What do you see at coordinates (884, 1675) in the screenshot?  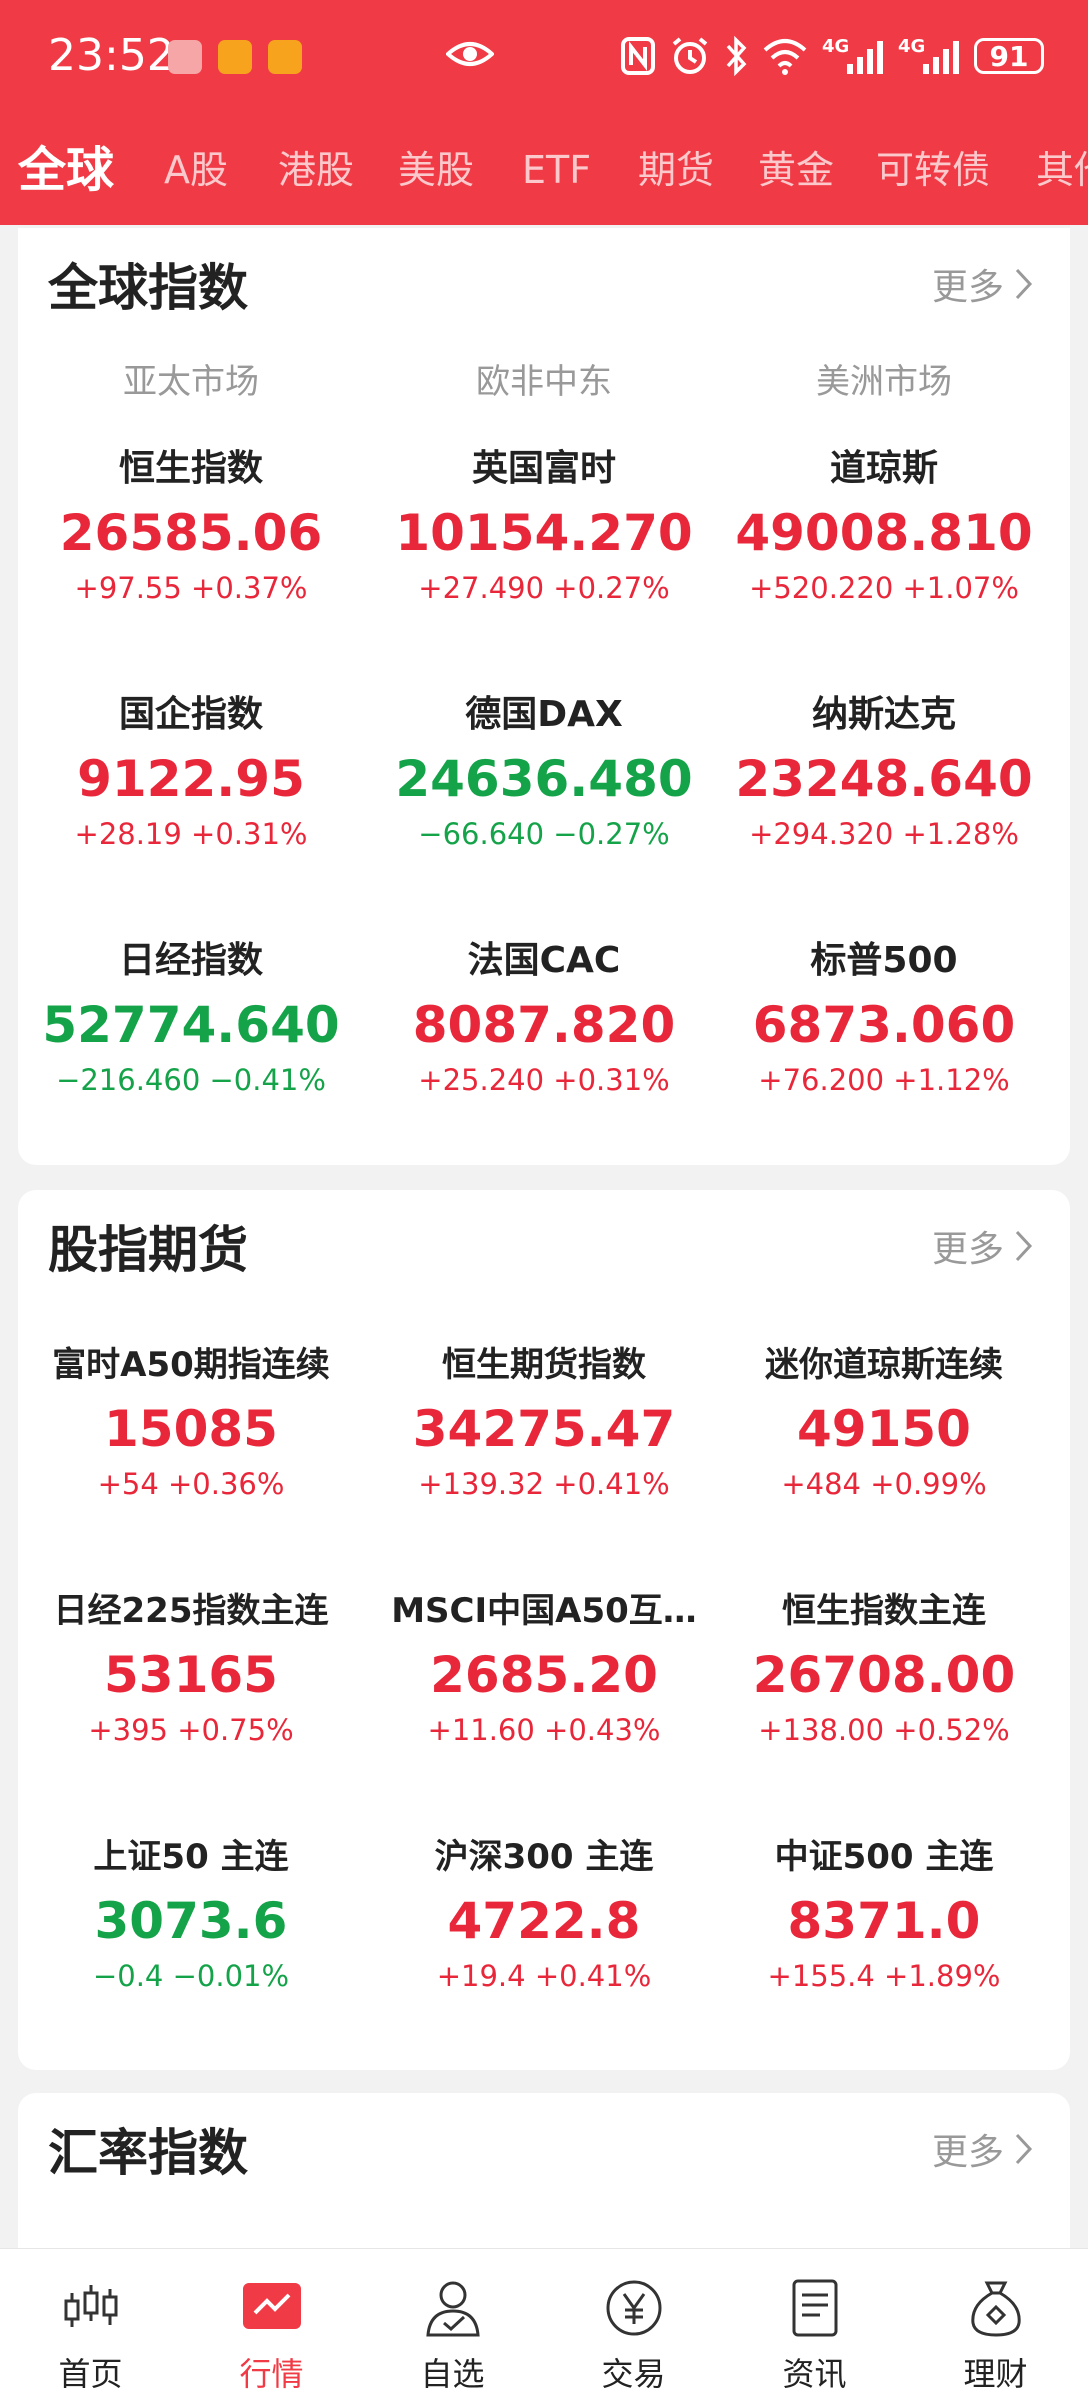 I see `quote-price: 26708.00` at bounding box center [884, 1675].